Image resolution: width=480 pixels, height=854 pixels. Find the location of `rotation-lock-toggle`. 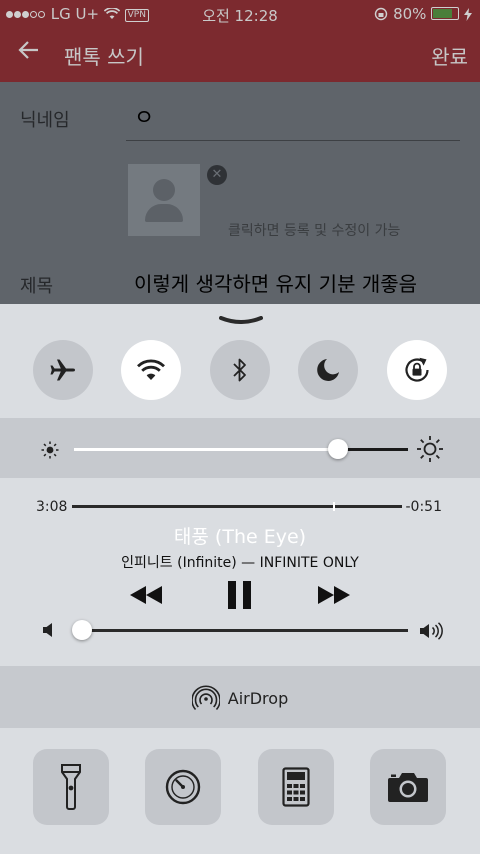

rotation-lock-toggle is located at coordinates (417, 370).